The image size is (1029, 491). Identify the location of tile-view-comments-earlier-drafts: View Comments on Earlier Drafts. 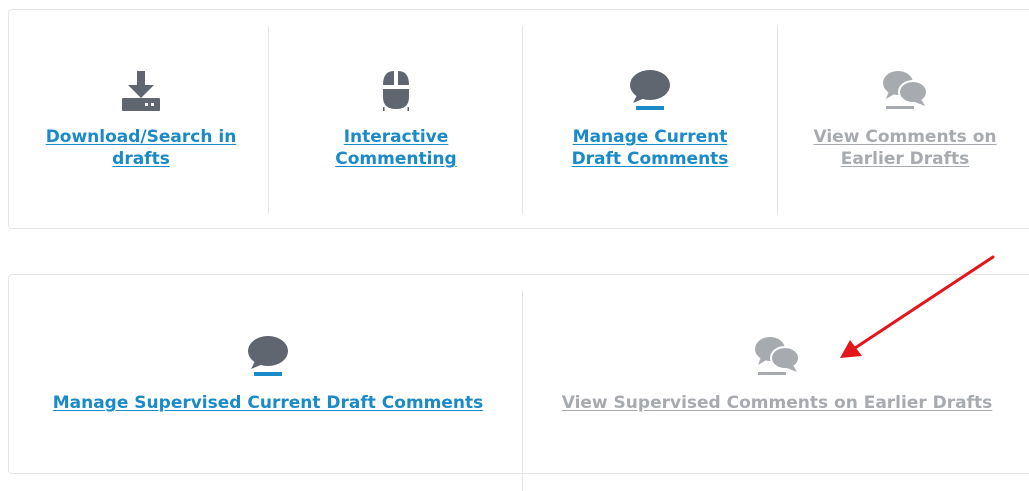
(903, 120).